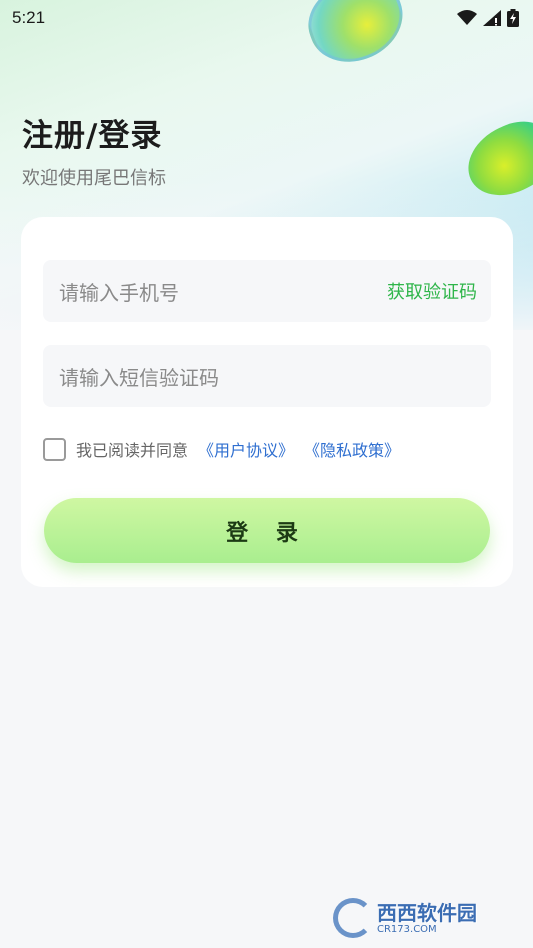 The image size is (533, 948). Describe the element at coordinates (92, 136) in the screenshot. I see `page-title: 注册/登录` at that location.